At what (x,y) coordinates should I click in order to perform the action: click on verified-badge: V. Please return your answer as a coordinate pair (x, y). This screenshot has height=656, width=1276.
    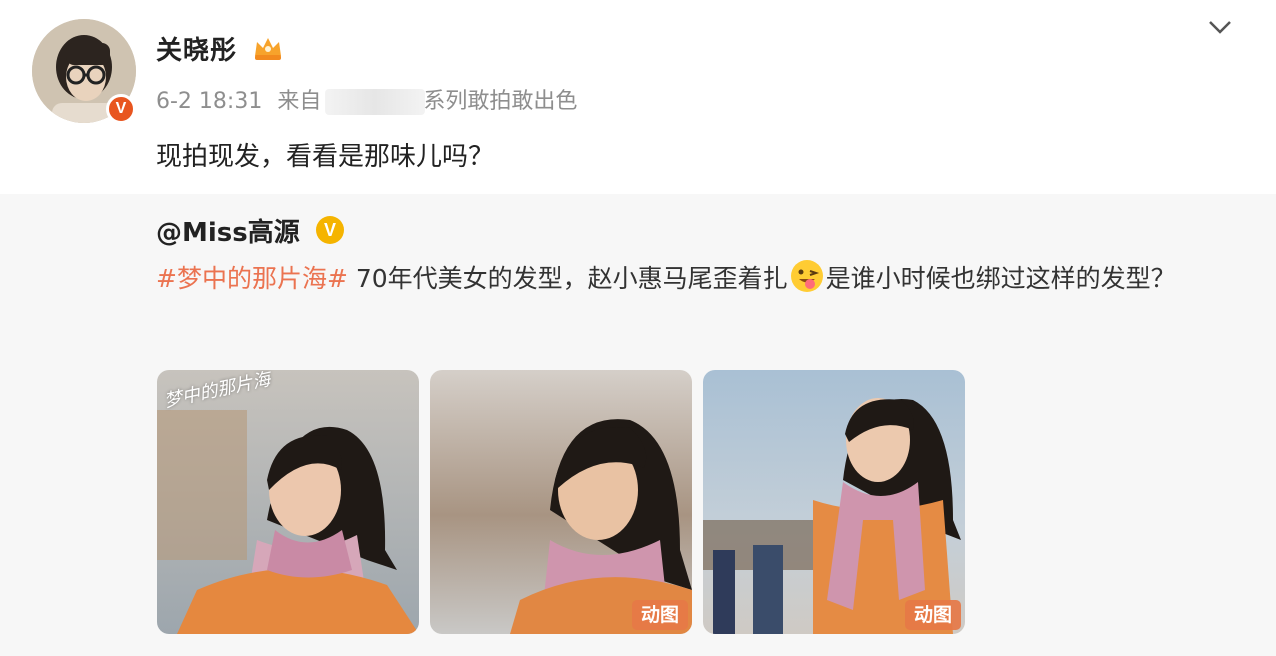
    Looking at the image, I should click on (121, 109).